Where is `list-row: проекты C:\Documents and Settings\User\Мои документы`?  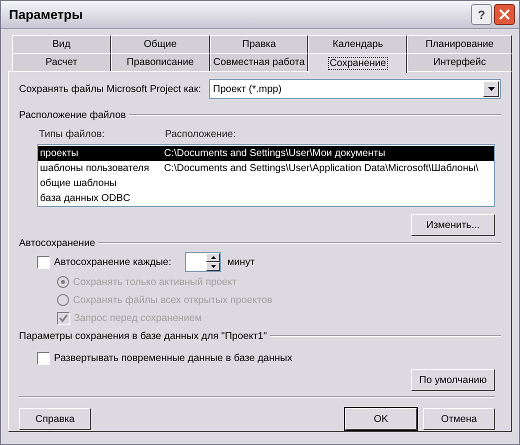
list-row: проекты C:\Documents and Settings\User\Мои документы is located at coordinates (266, 153).